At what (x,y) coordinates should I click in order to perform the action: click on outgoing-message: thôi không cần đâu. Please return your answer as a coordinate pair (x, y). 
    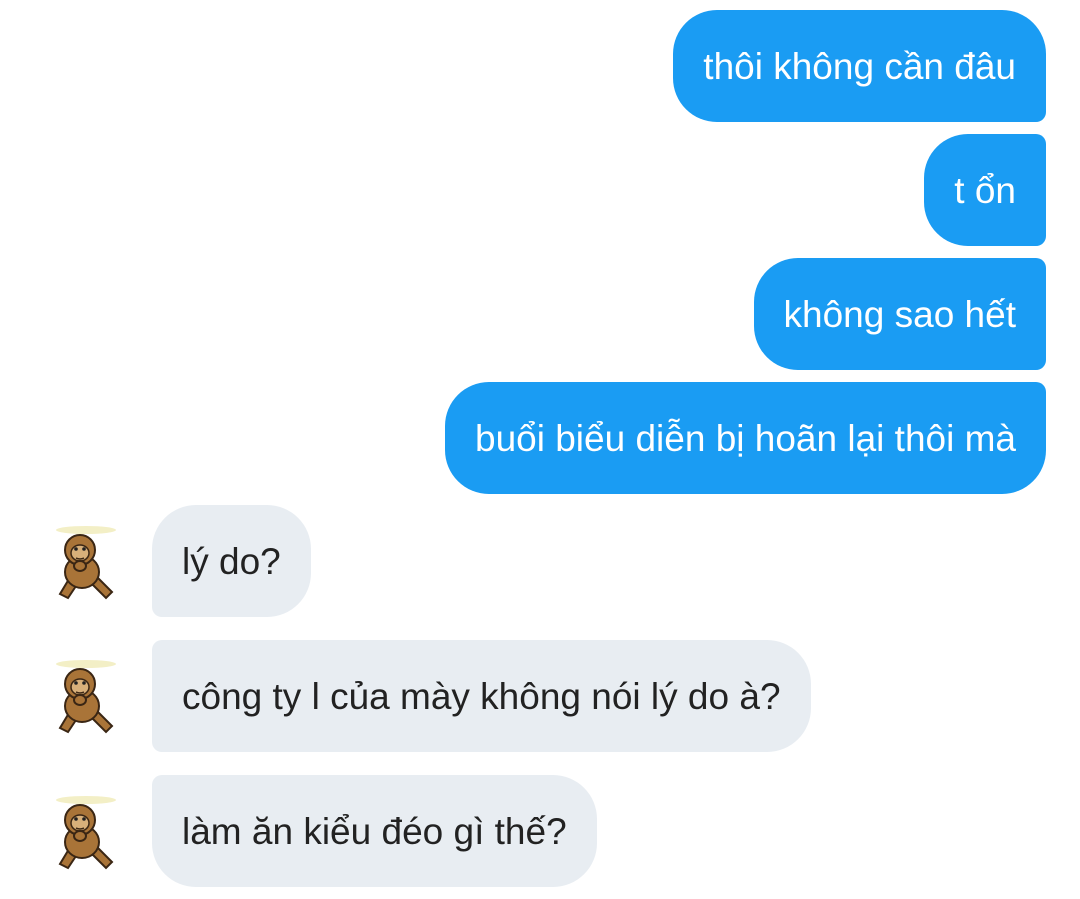
    Looking at the image, I should click on (859, 66).